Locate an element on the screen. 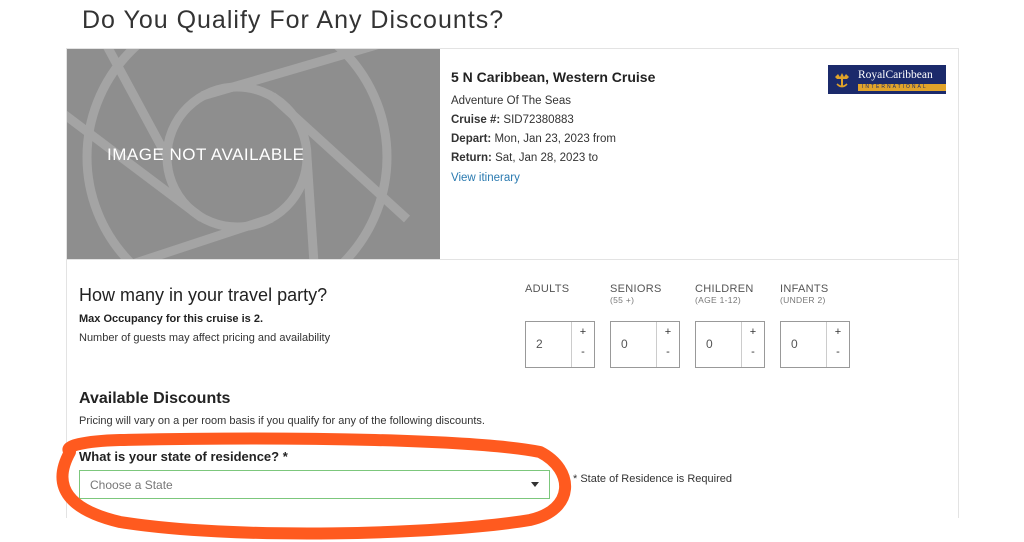 The height and width of the screenshot is (542, 1024). max-occupancy-note: Max Occupancy for this cruise is 2. is located at coordinates (171, 319).